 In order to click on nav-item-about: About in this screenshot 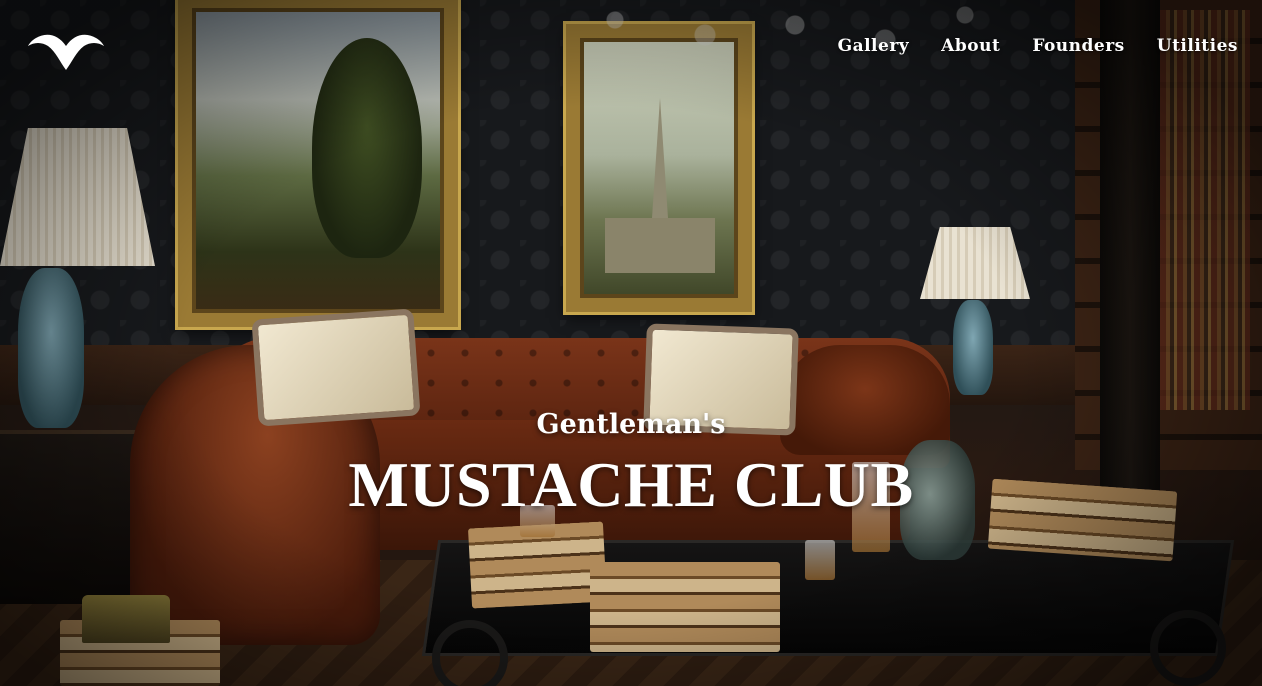, I will do `click(970, 46)`.